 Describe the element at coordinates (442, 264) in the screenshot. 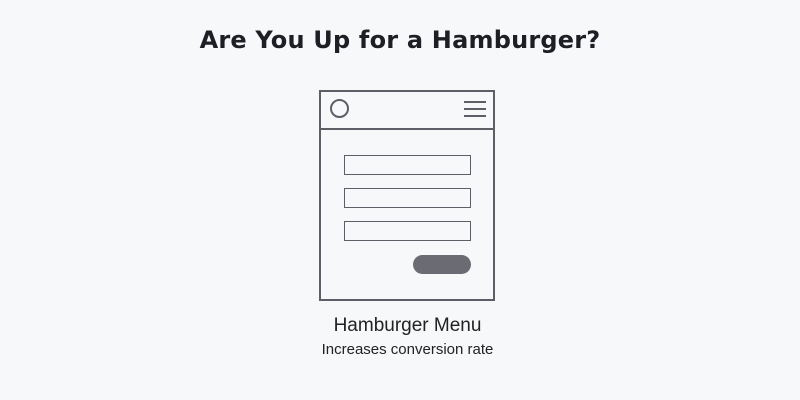

I see `submit-button` at that location.